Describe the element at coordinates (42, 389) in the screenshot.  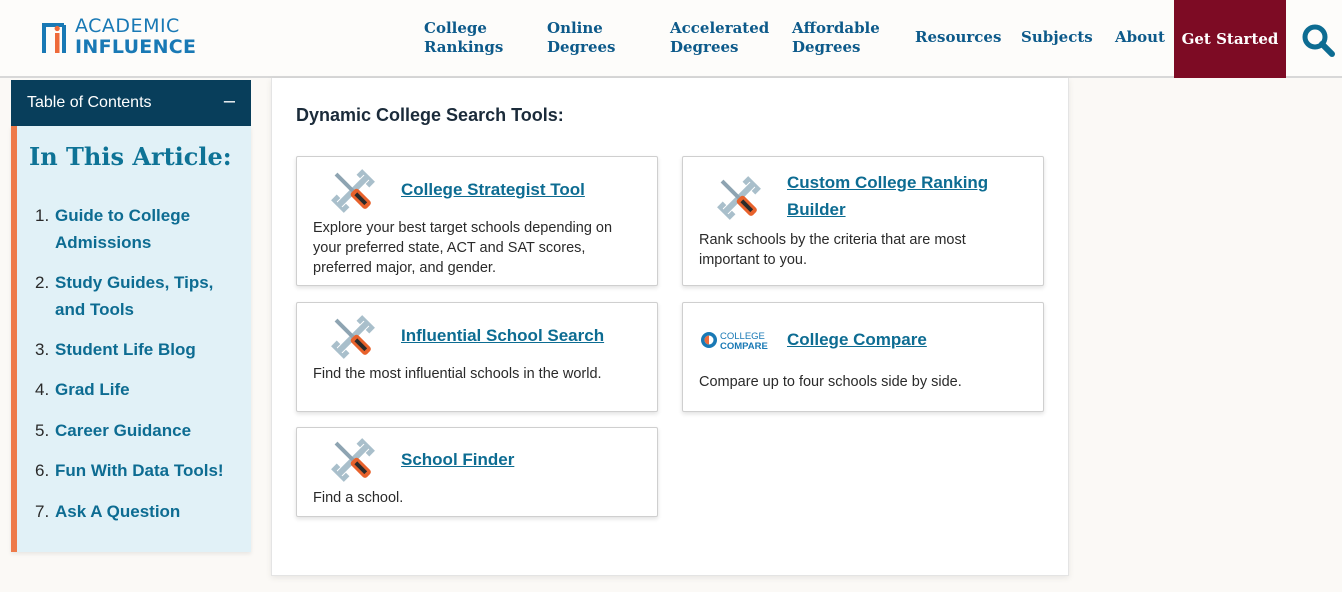
I see `toc-item-number: 4.` at that location.